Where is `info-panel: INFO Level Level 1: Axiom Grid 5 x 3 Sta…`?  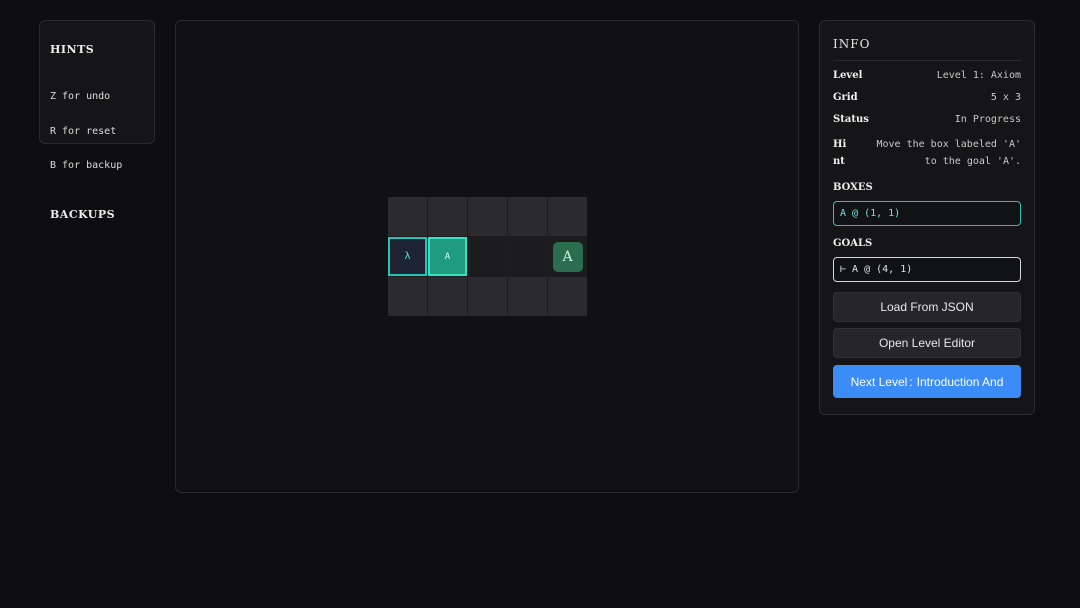 info-panel: INFO Level Level 1: Axiom Grid 5 x 3 Sta… is located at coordinates (927, 217).